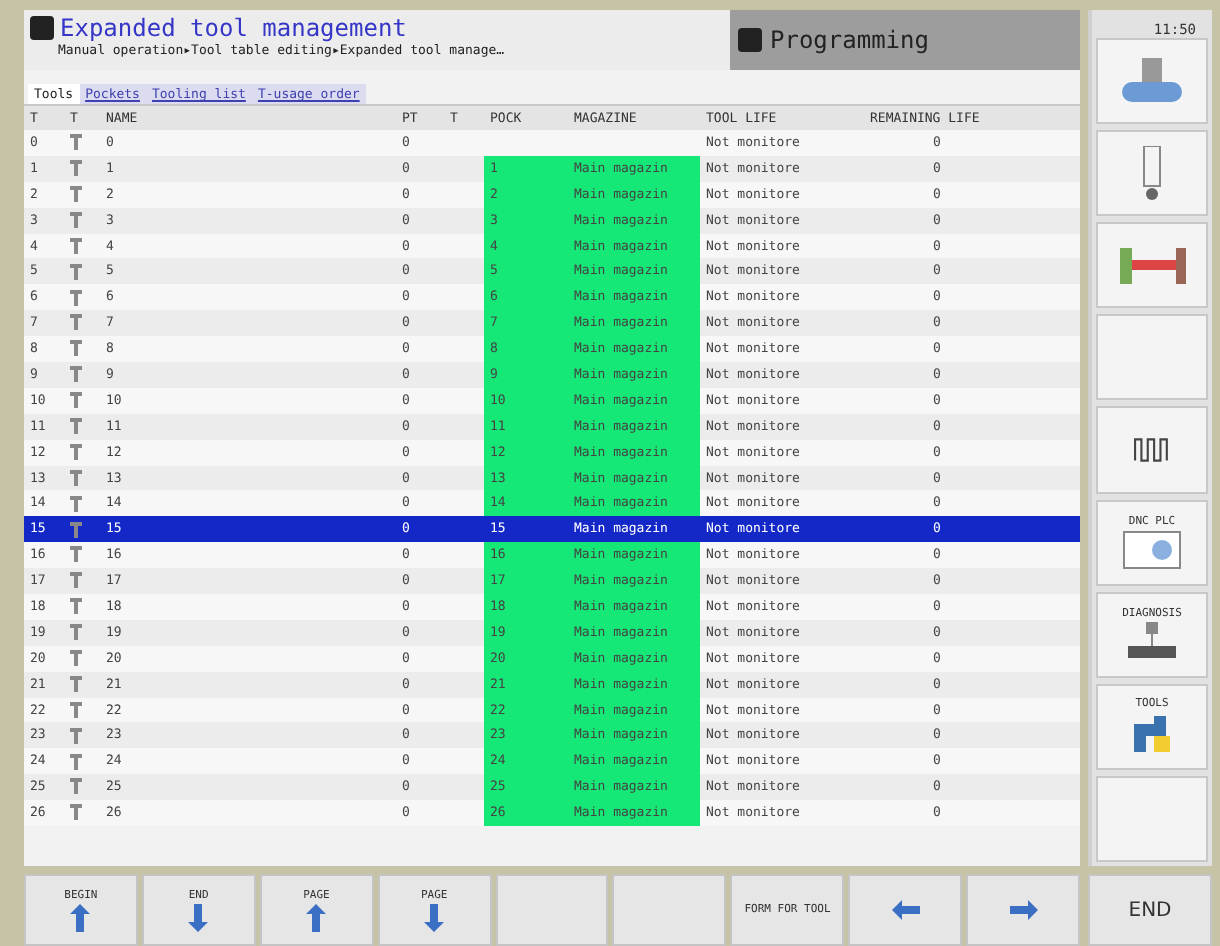 The height and width of the screenshot is (946, 1220). Describe the element at coordinates (1152, 81) in the screenshot. I see `spindle-icon` at that location.